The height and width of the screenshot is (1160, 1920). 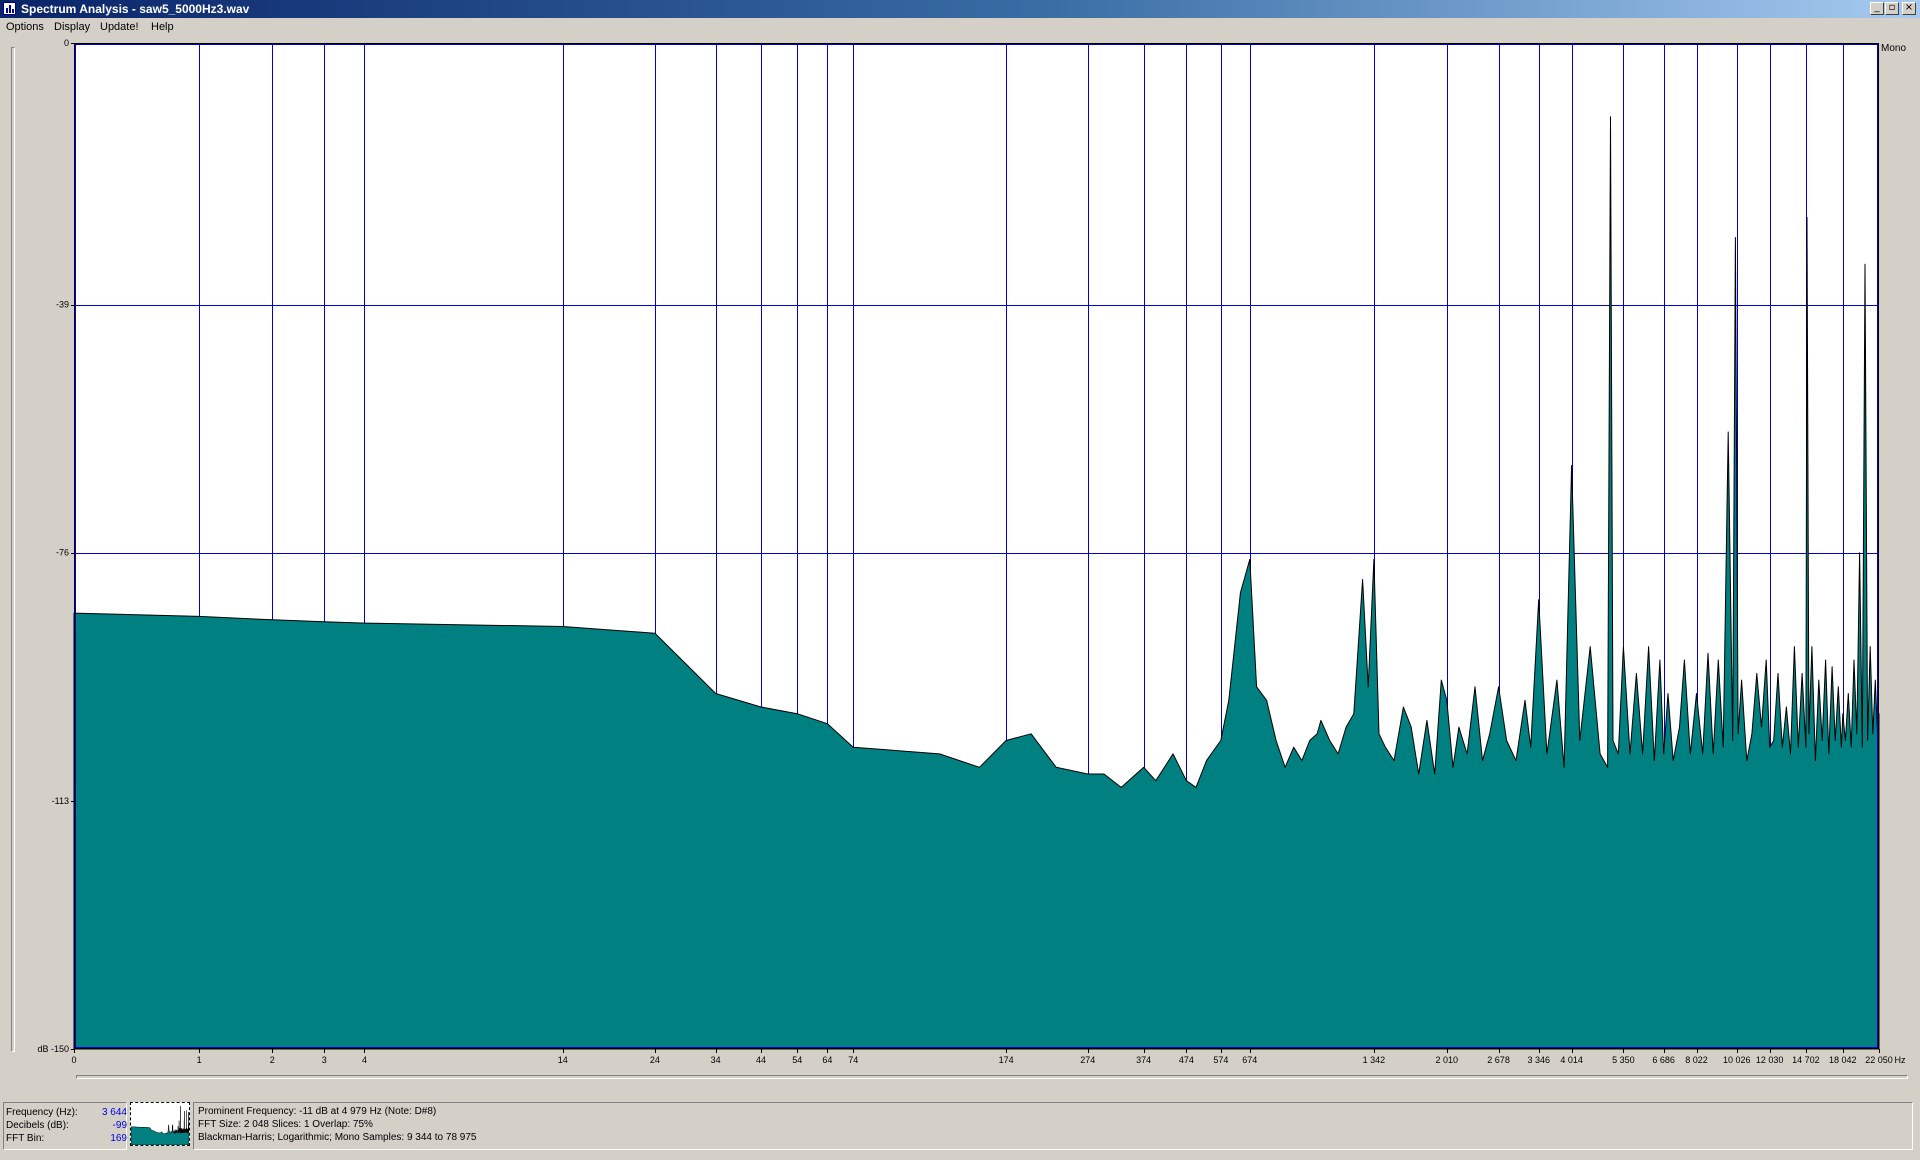 What do you see at coordinates (199, 1060) in the screenshot?
I see `x-tick-label: 1` at bounding box center [199, 1060].